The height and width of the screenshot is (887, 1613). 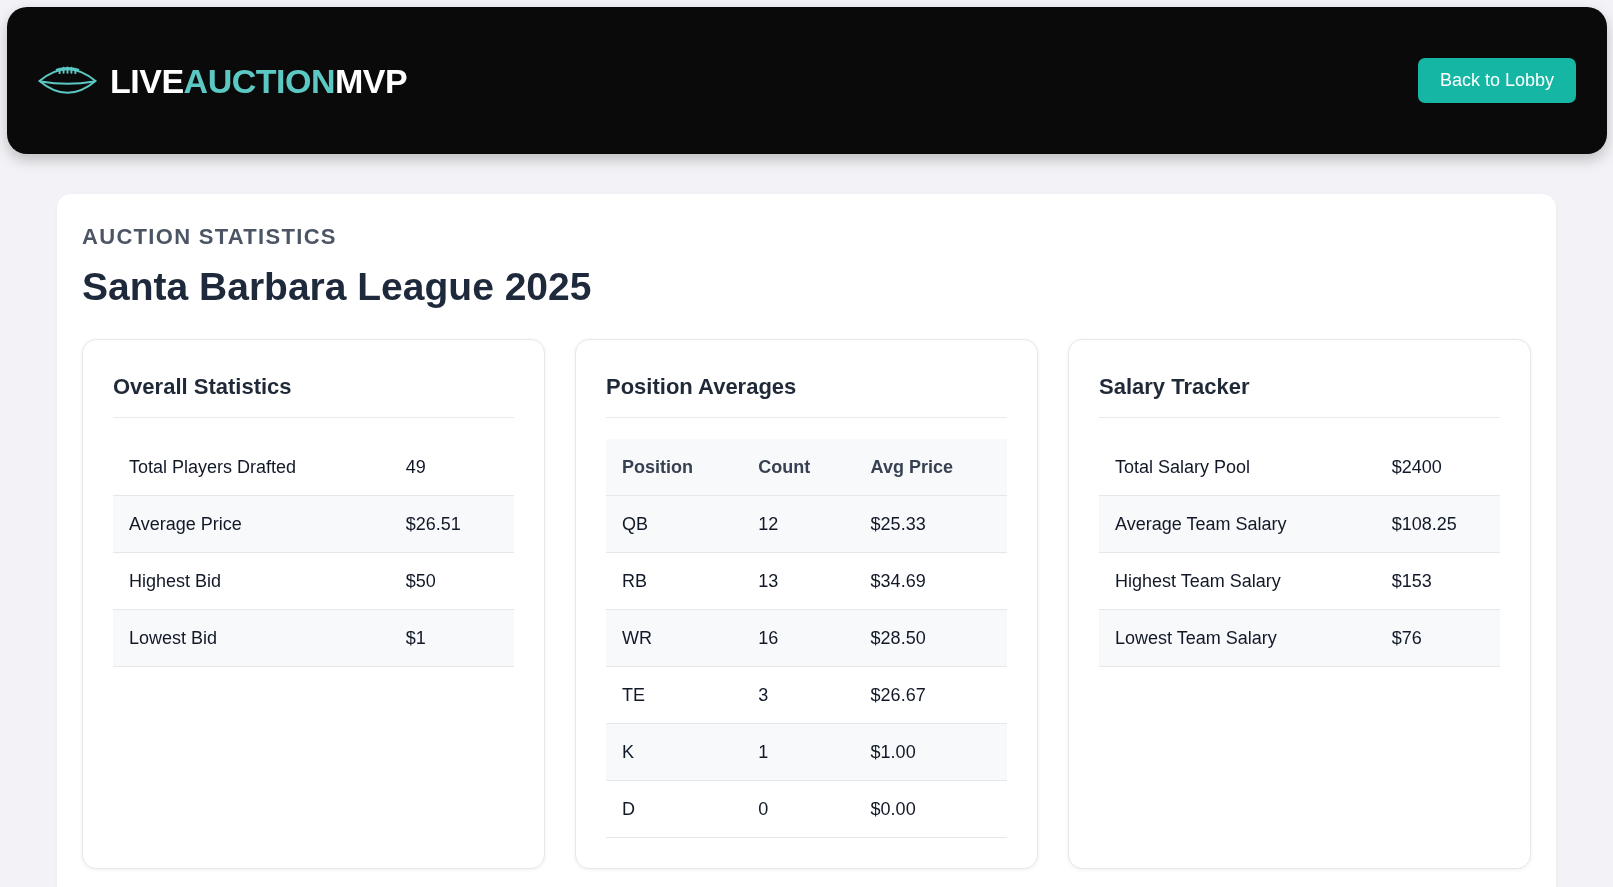 I want to click on card-title: Overall Statistics, so click(x=202, y=386).